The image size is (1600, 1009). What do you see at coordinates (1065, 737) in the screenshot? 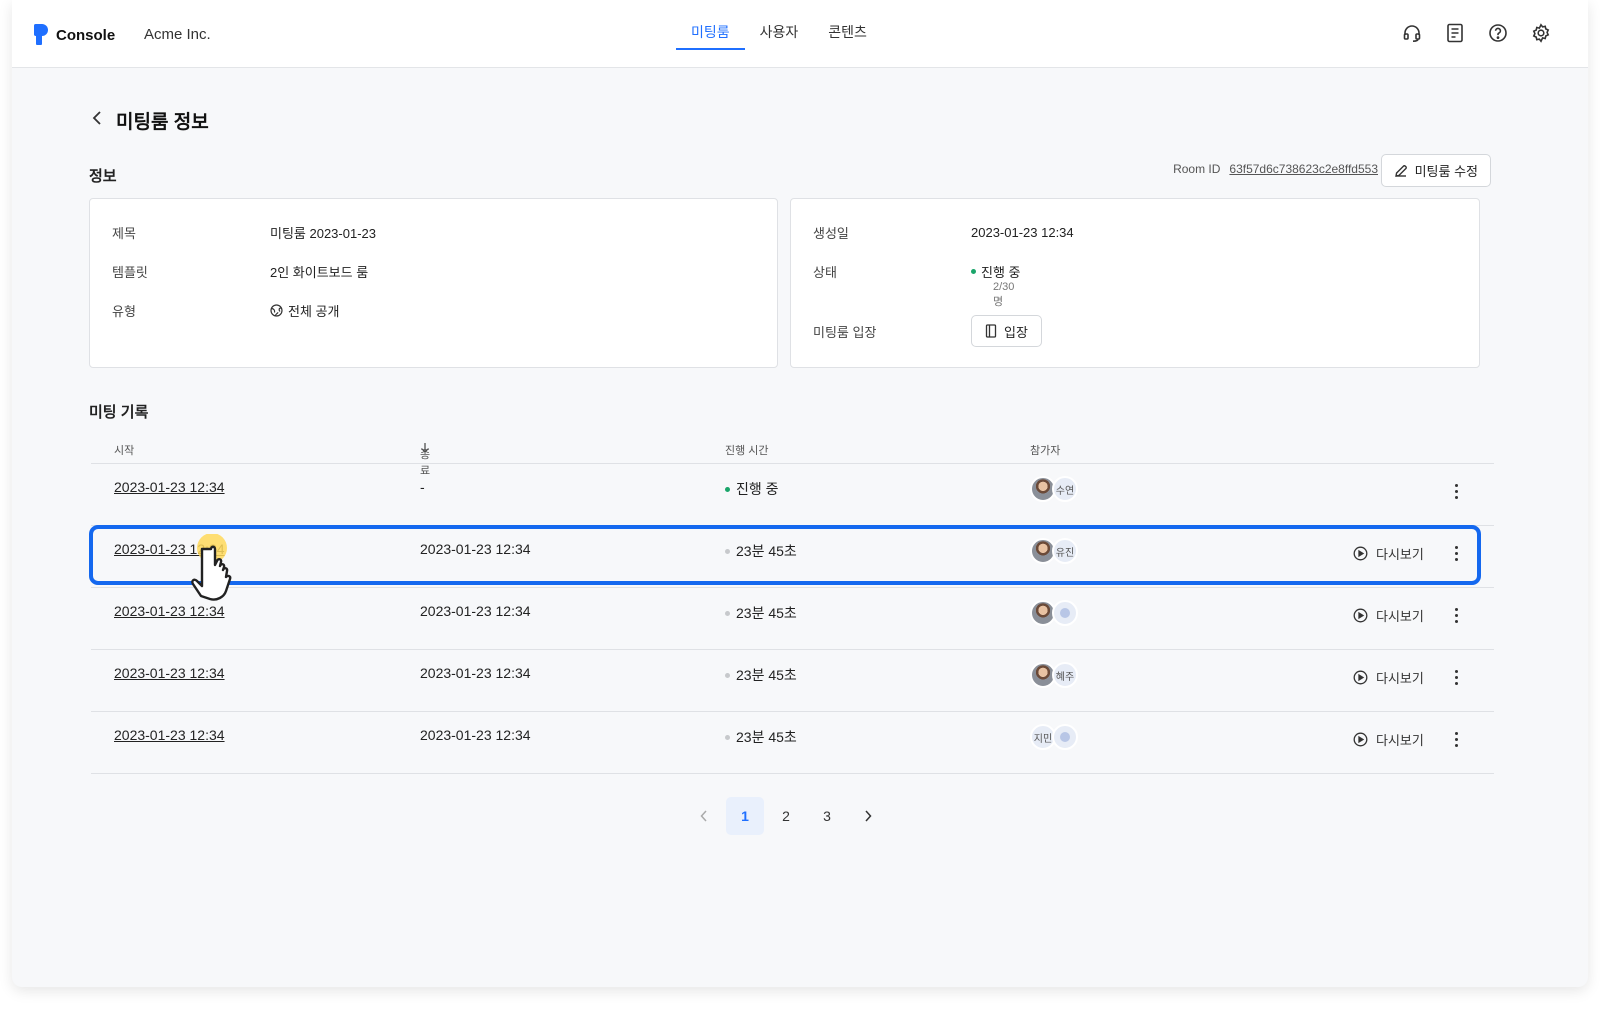
I see `avatar` at bounding box center [1065, 737].